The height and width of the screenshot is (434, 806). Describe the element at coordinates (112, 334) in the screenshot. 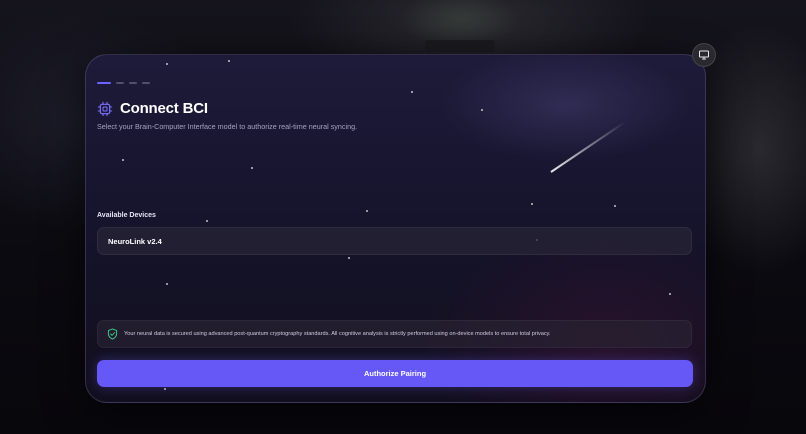

I see `shield-check-icon` at that location.